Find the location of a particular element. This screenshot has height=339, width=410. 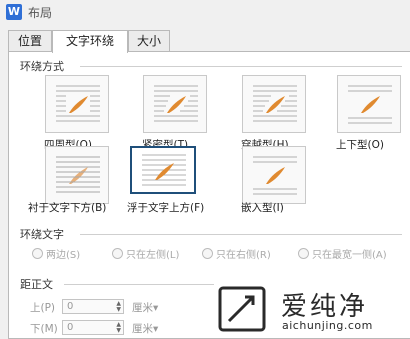

wrap-text-label: 环绕文字 is located at coordinates (42, 234).